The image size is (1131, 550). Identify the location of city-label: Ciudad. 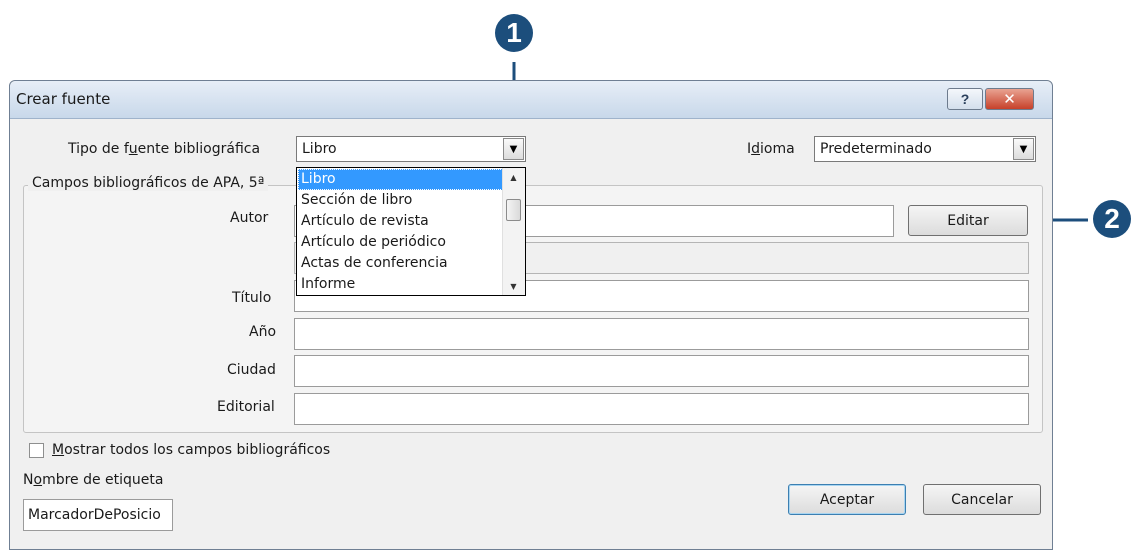
(251, 370).